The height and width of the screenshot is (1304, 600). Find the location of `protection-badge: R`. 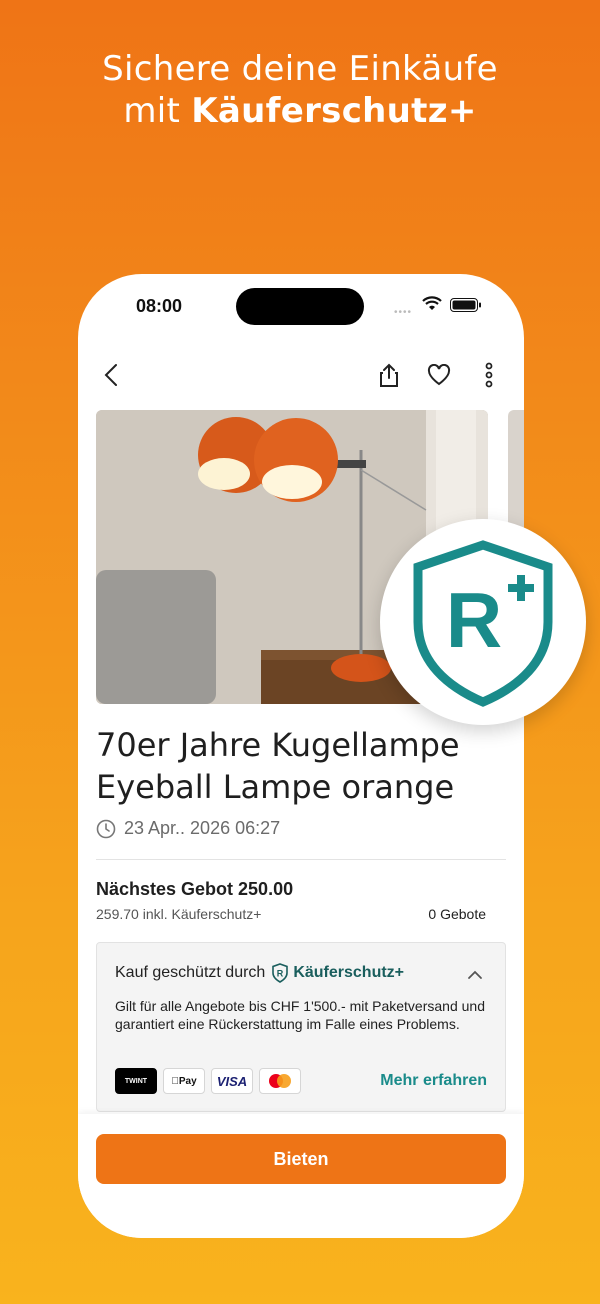

protection-badge: R is located at coordinates (483, 622).